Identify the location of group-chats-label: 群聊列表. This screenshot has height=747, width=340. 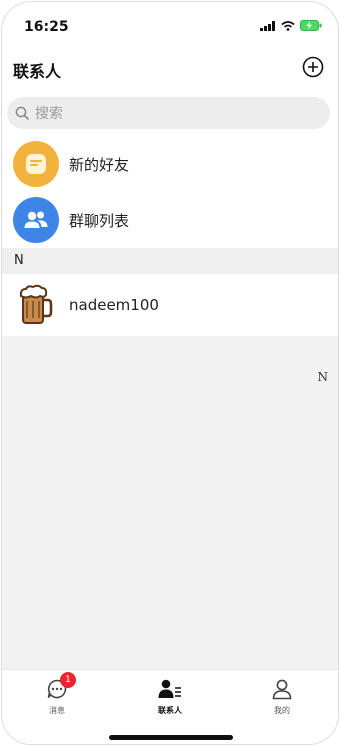
(99, 220).